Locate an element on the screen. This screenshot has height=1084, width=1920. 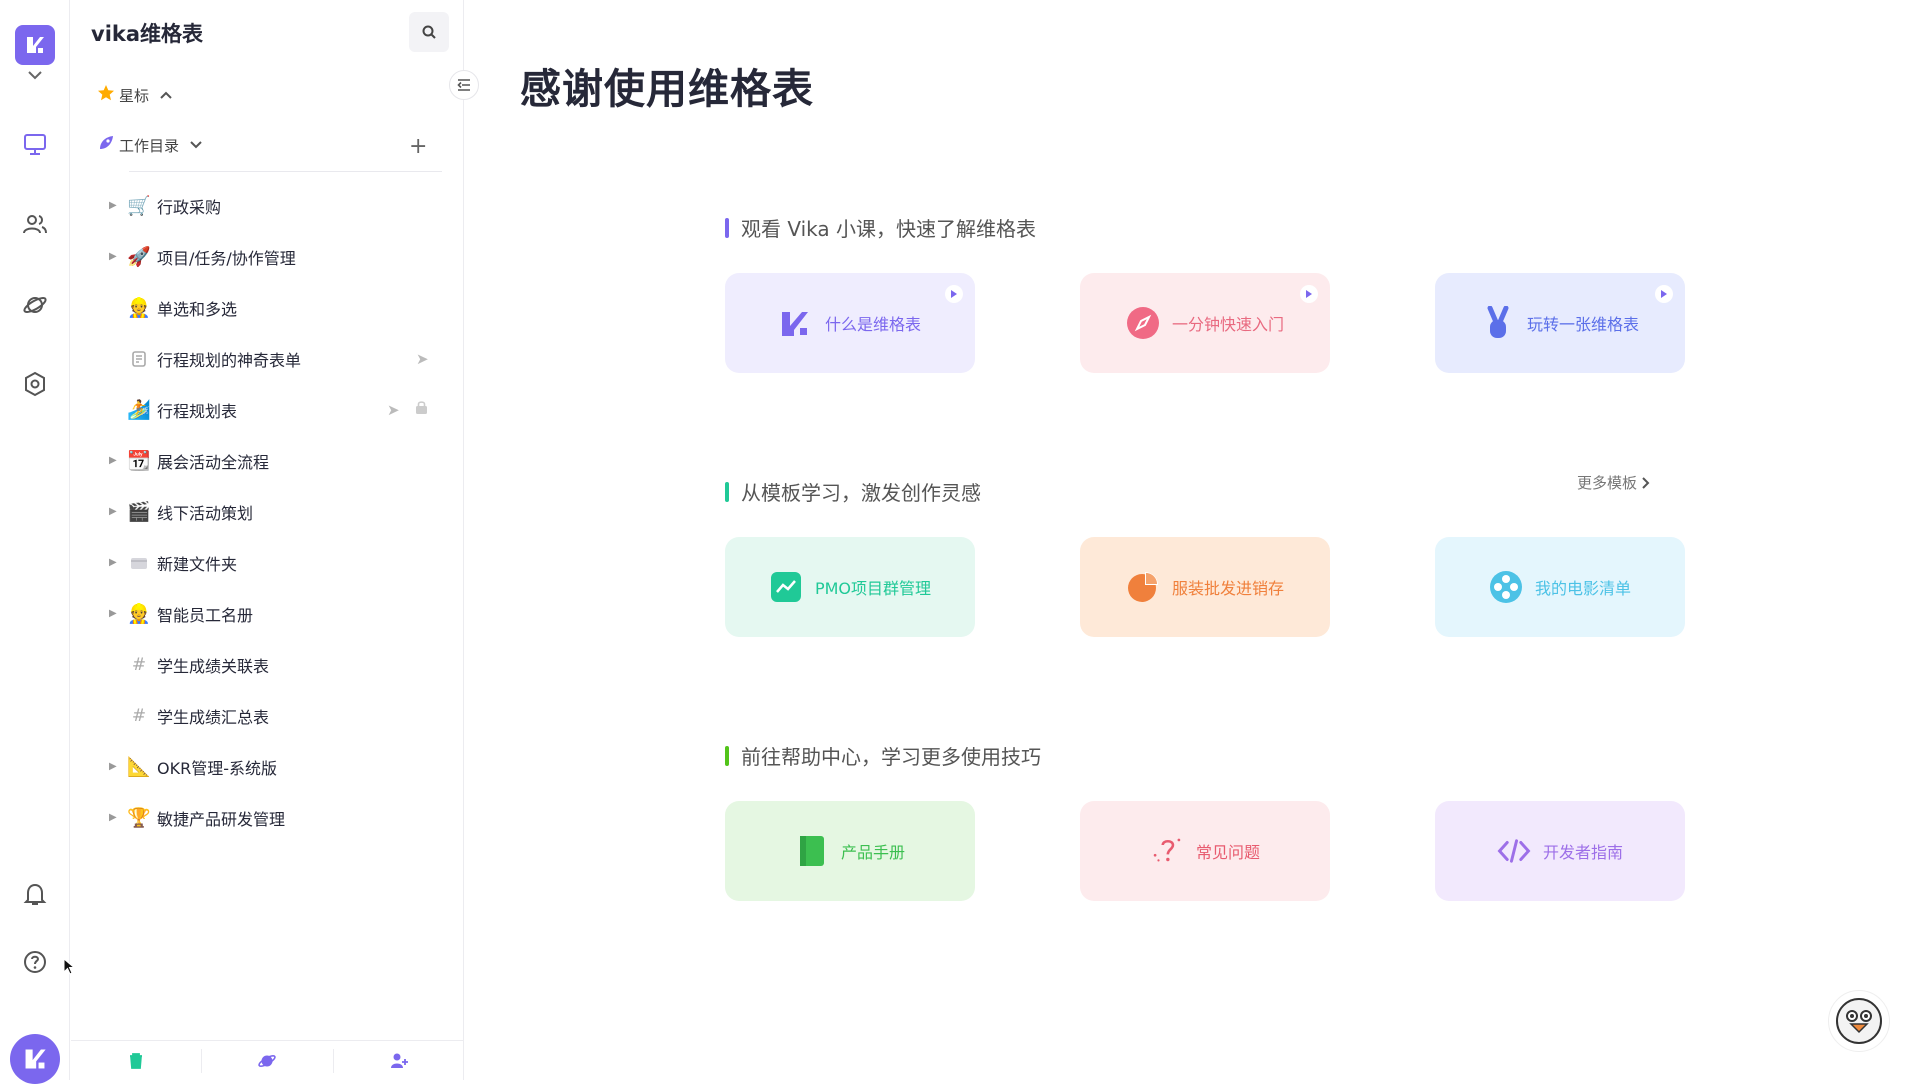
node-label: 行程规划的神奇表单 is located at coordinates (229, 360).